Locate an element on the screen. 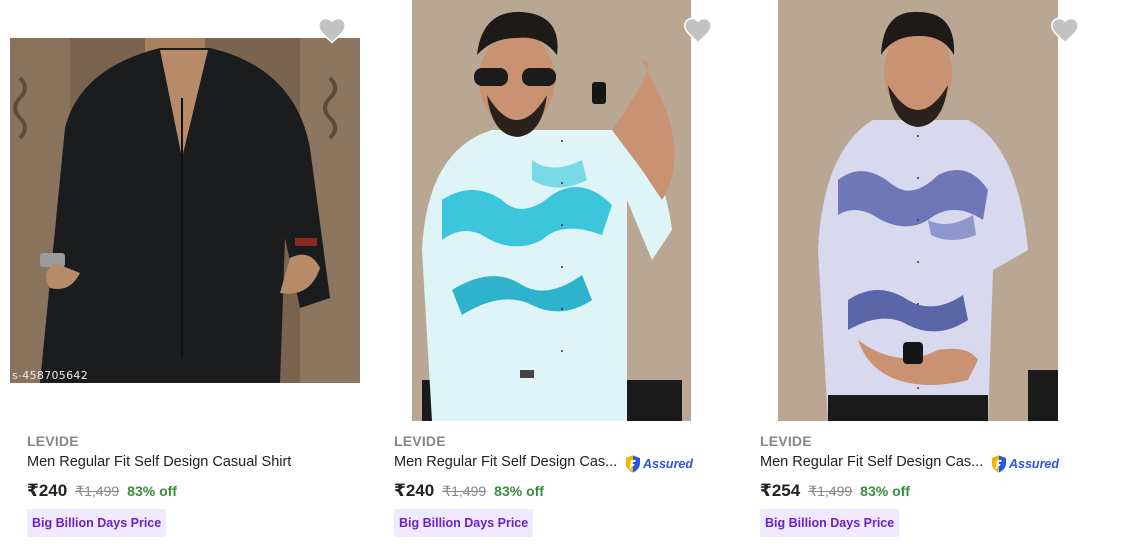 This screenshot has width=1123, height=544. product-title: Men Regular Fit Self Design Casual Shirt is located at coordinates (159, 462).